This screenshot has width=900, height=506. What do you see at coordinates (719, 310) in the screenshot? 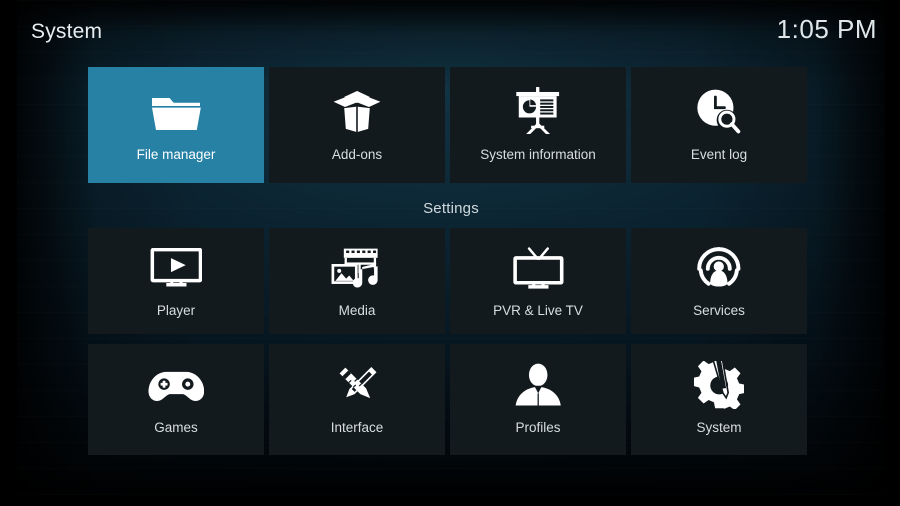
I see `tile-label: Services` at bounding box center [719, 310].